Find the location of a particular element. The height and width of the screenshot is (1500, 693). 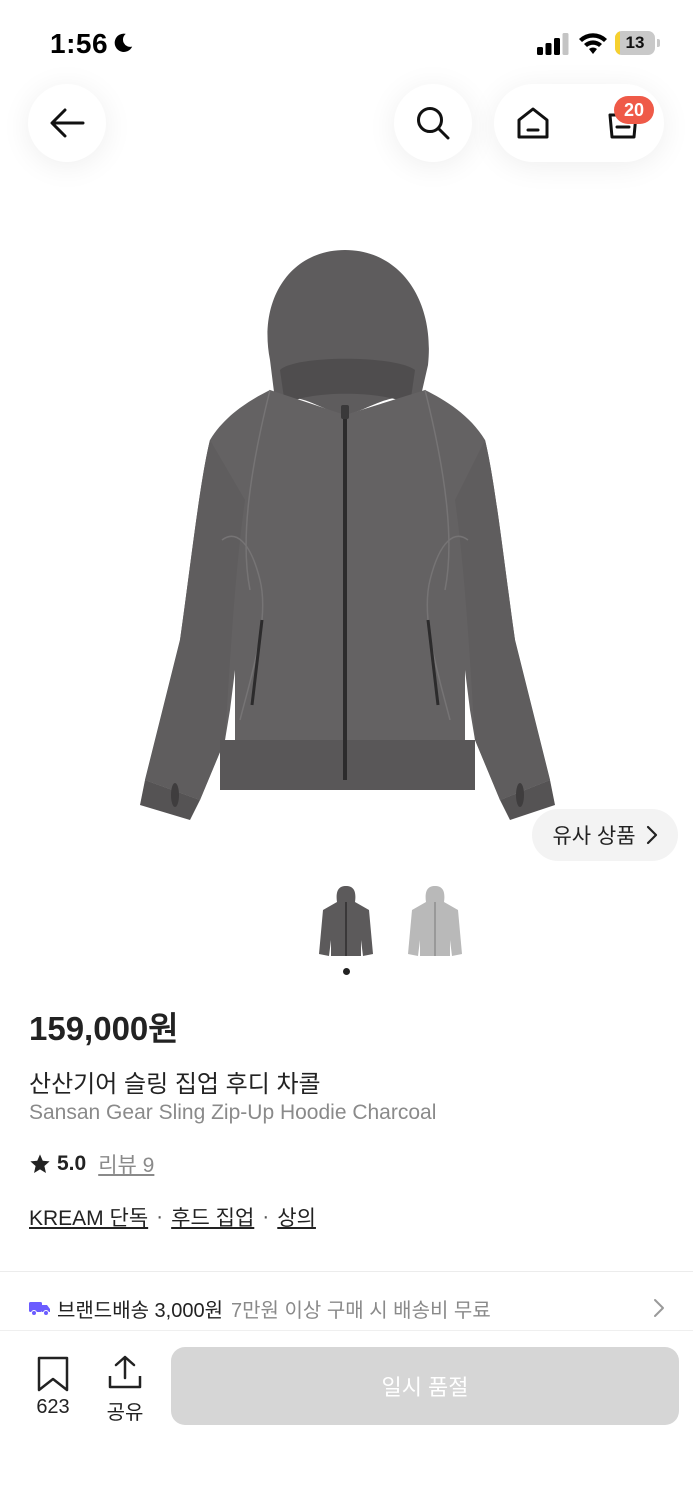

rating-value: 5.0 is located at coordinates (72, 1163).